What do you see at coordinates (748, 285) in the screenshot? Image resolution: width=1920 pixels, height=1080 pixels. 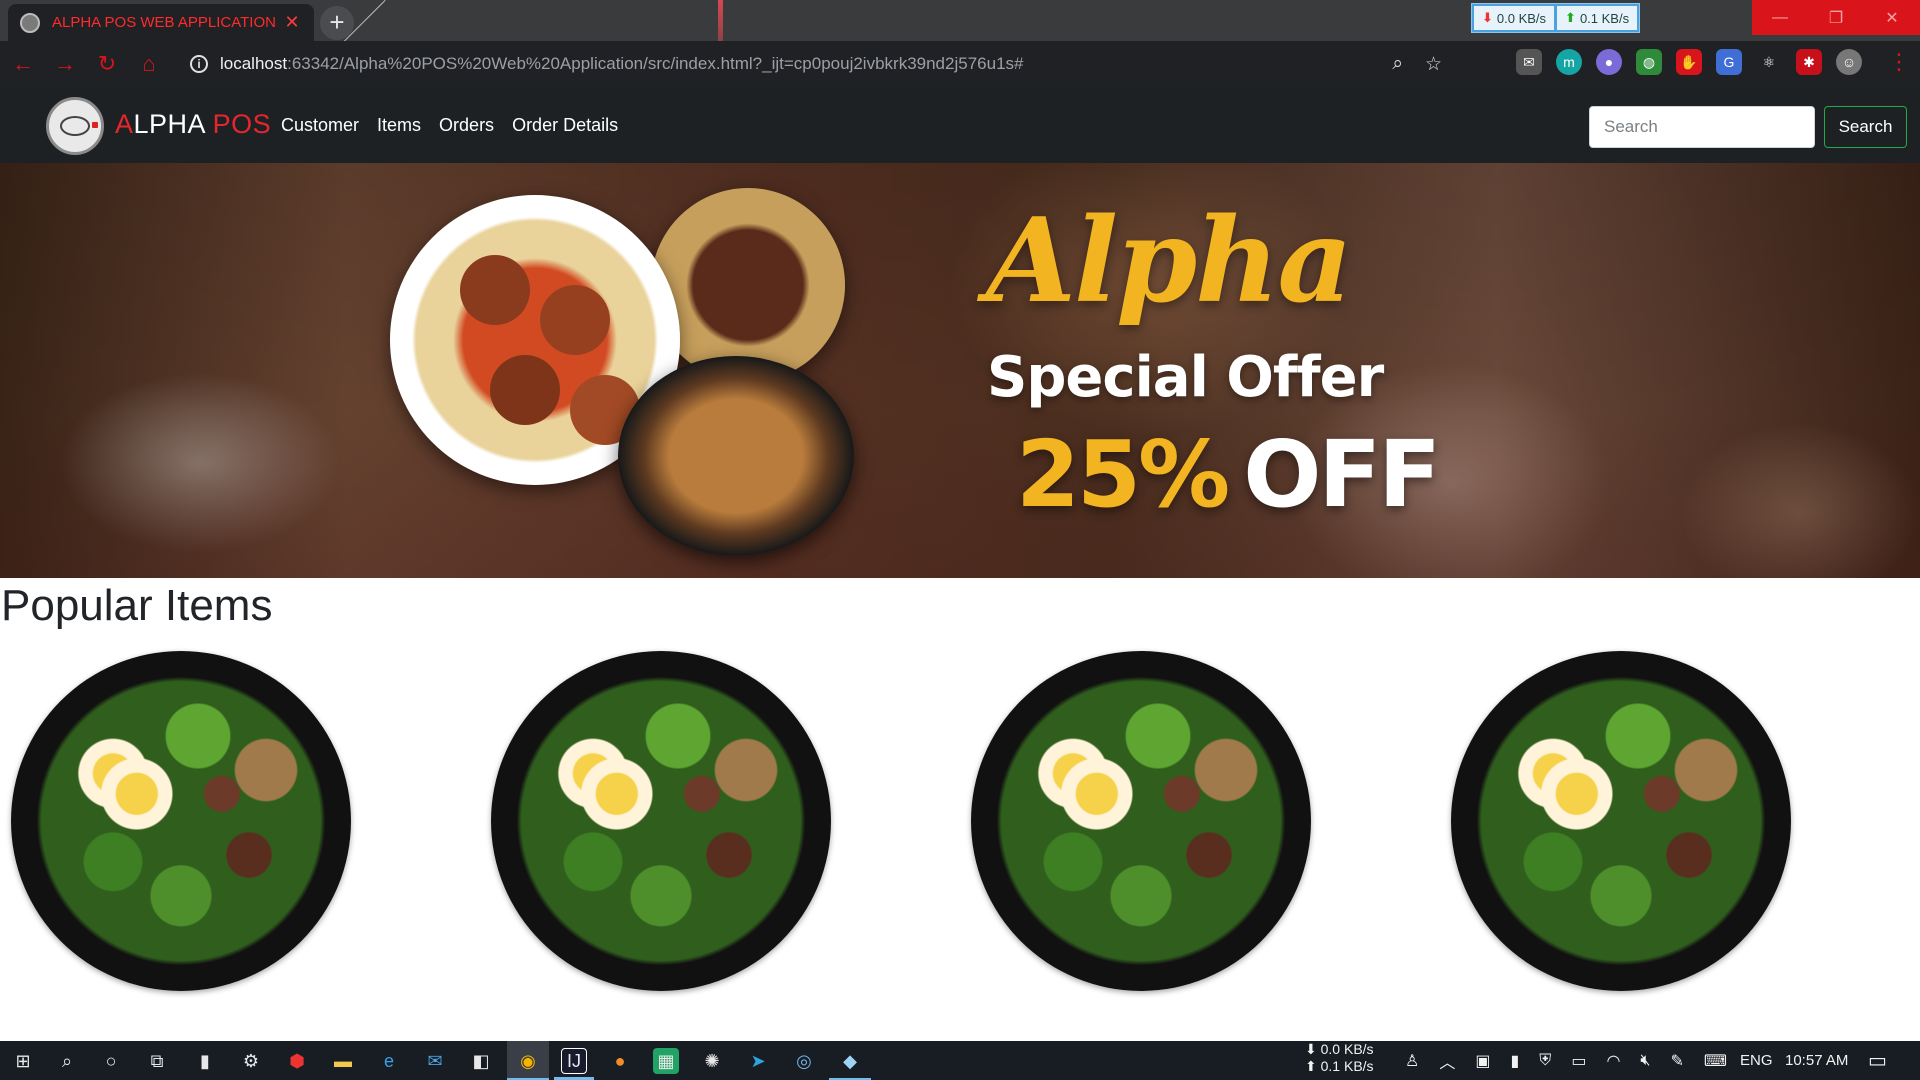 I see `ribs-plate-image` at bounding box center [748, 285].